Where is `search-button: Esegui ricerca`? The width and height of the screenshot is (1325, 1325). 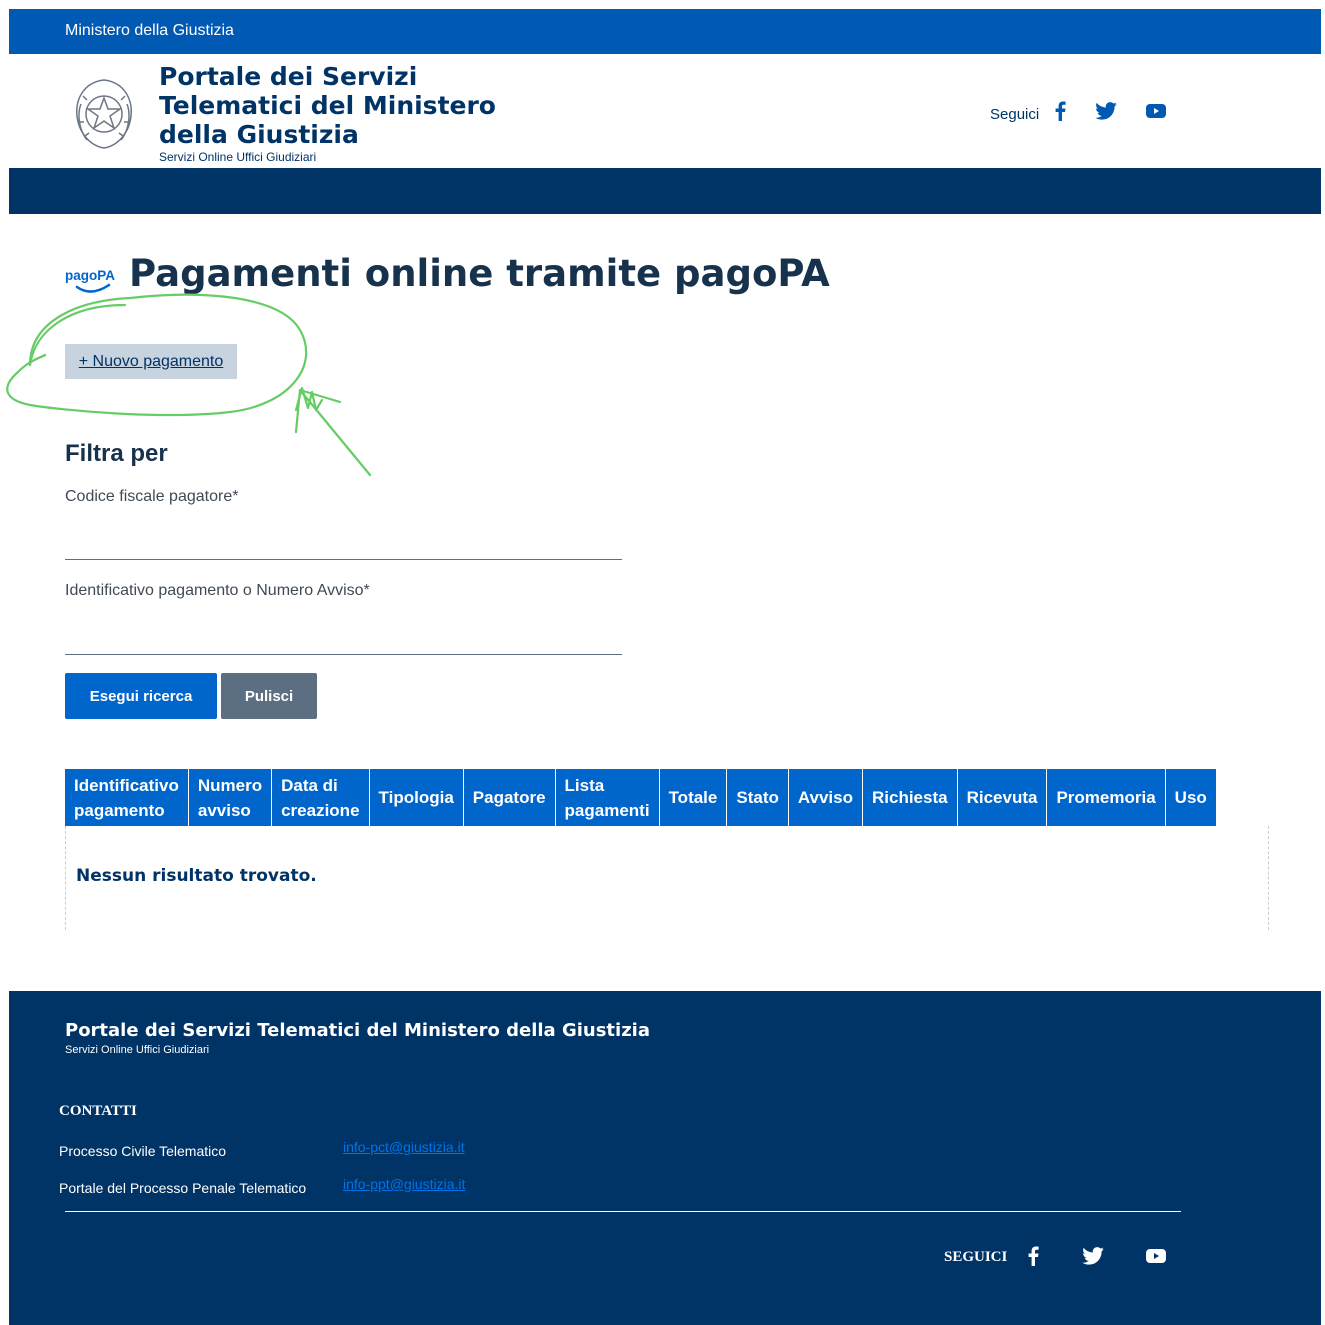 search-button: Esegui ricerca is located at coordinates (141, 696).